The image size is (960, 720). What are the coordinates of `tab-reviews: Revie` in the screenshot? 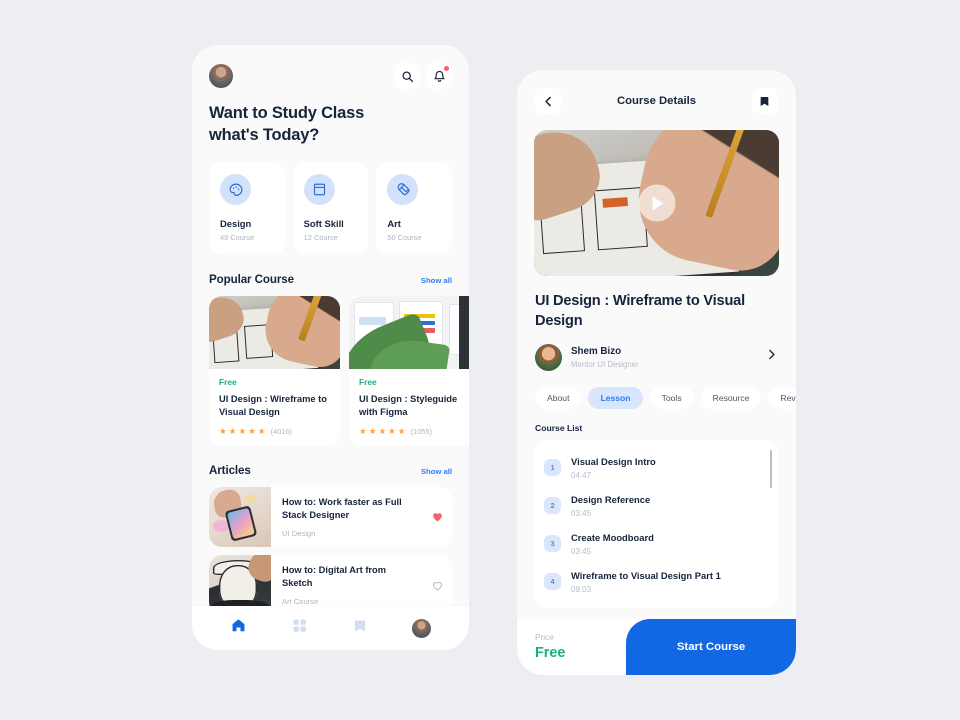 It's located at (782, 397).